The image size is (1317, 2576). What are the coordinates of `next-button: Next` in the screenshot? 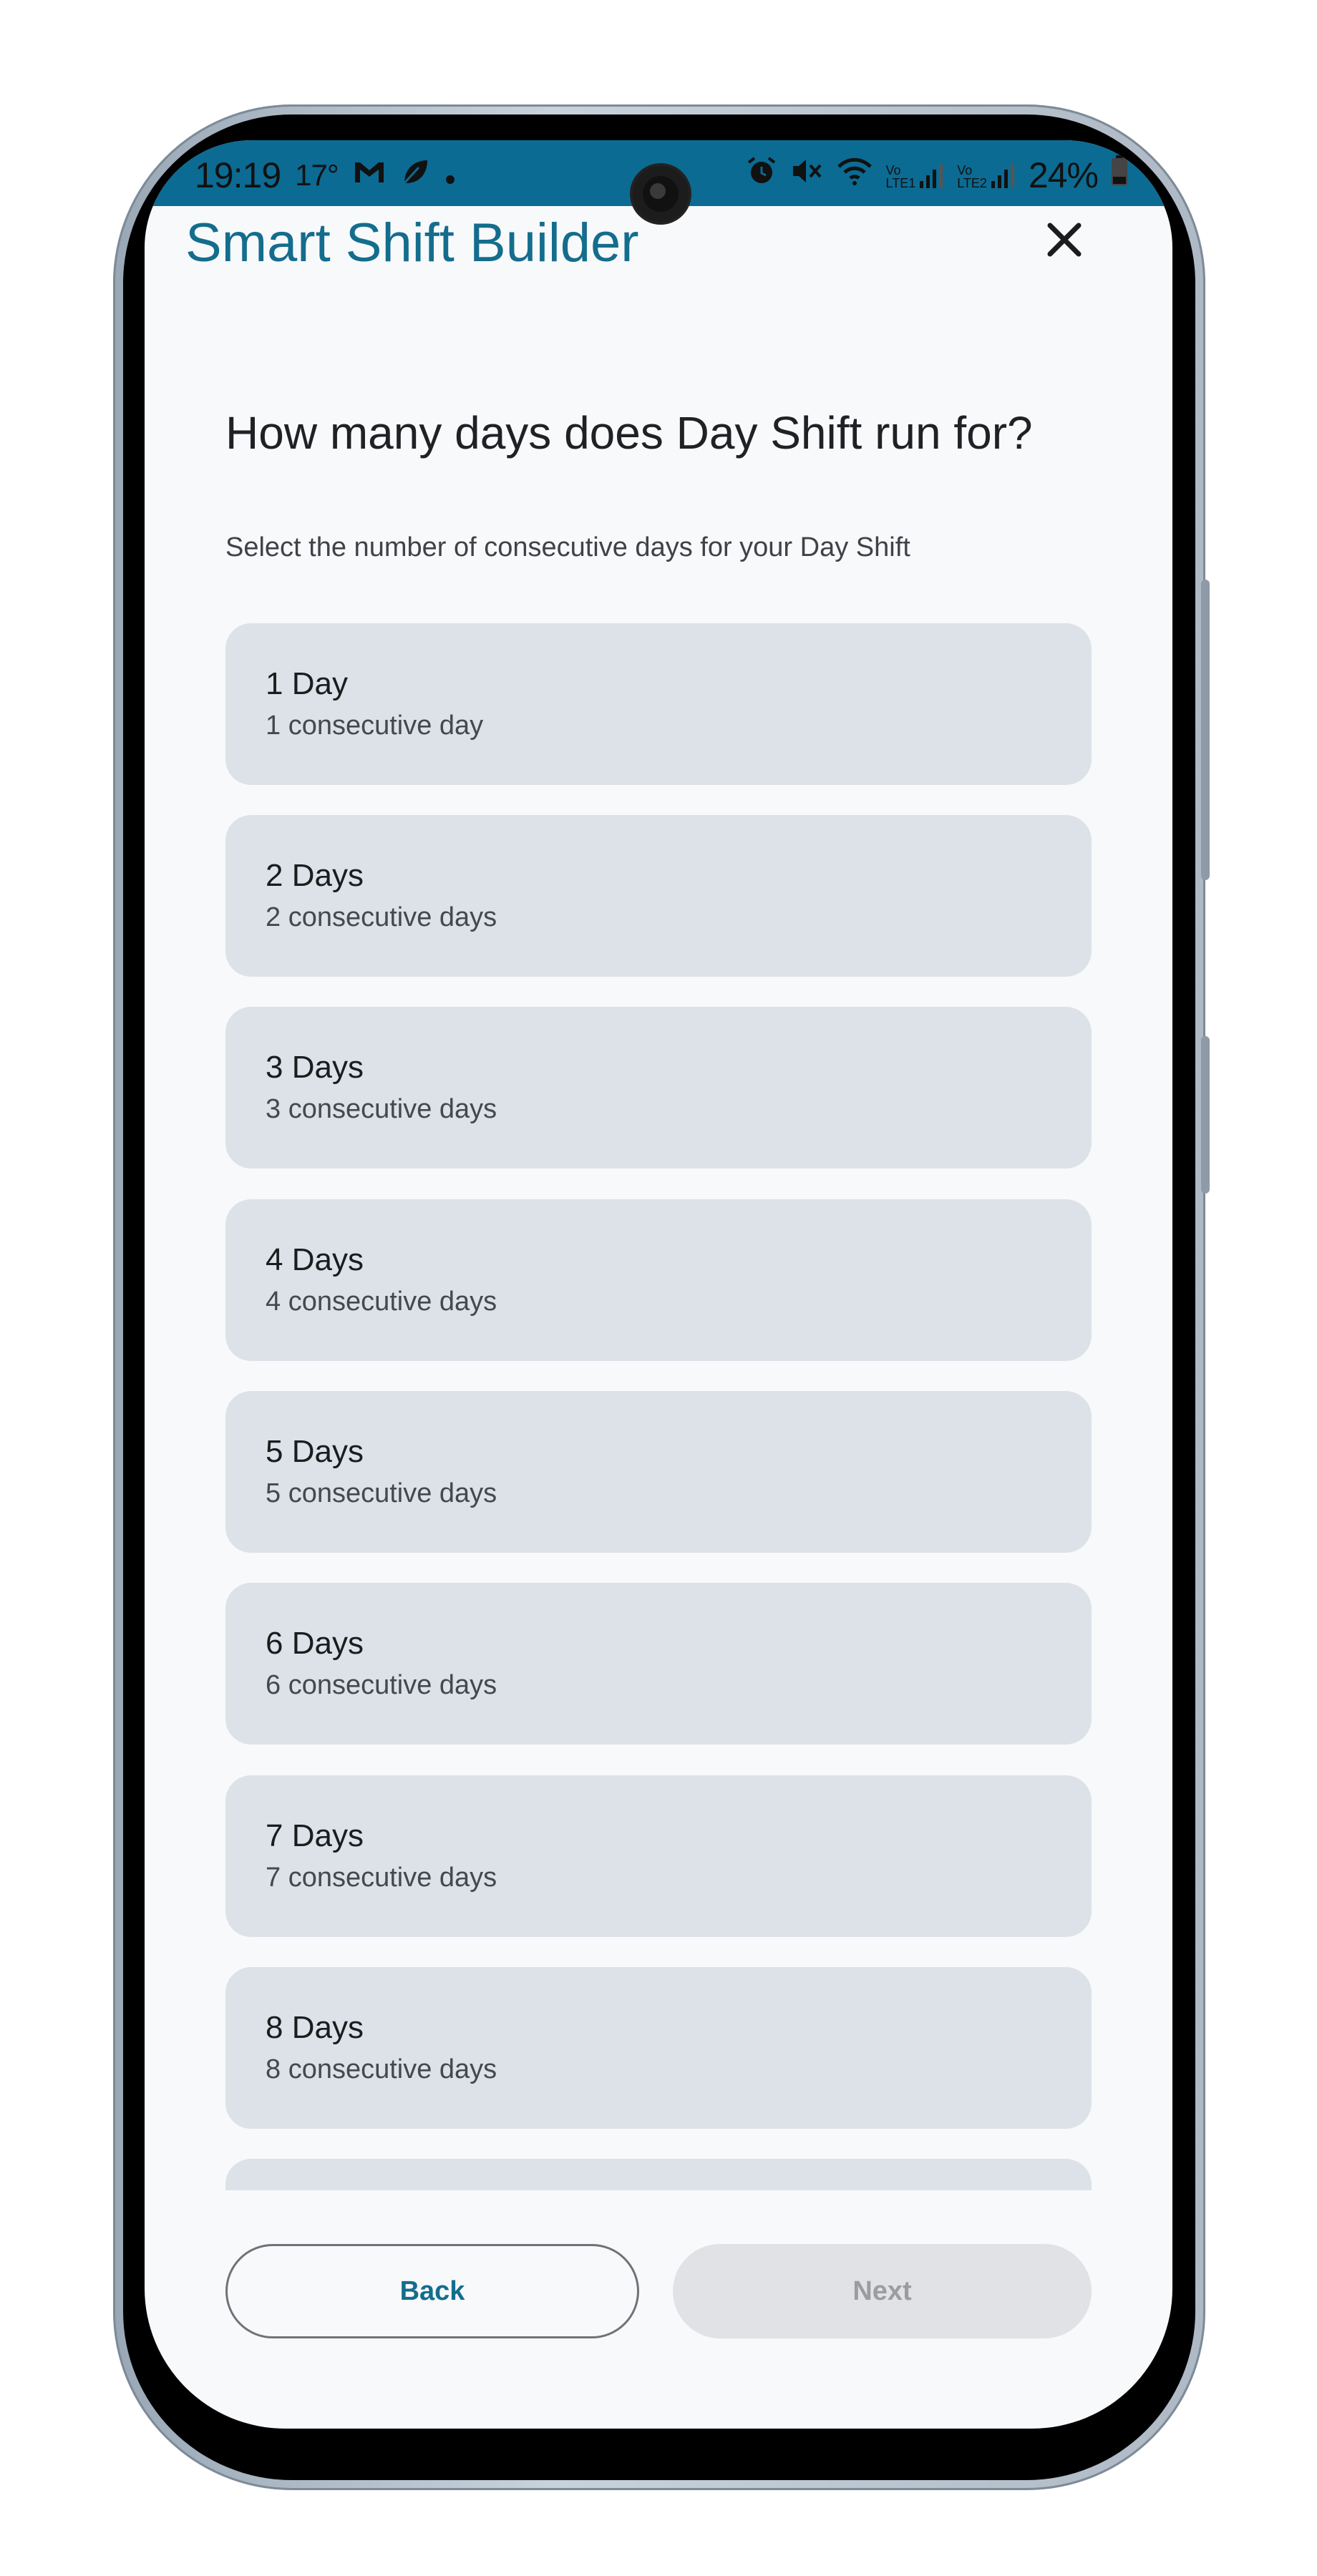 It's located at (882, 2291).